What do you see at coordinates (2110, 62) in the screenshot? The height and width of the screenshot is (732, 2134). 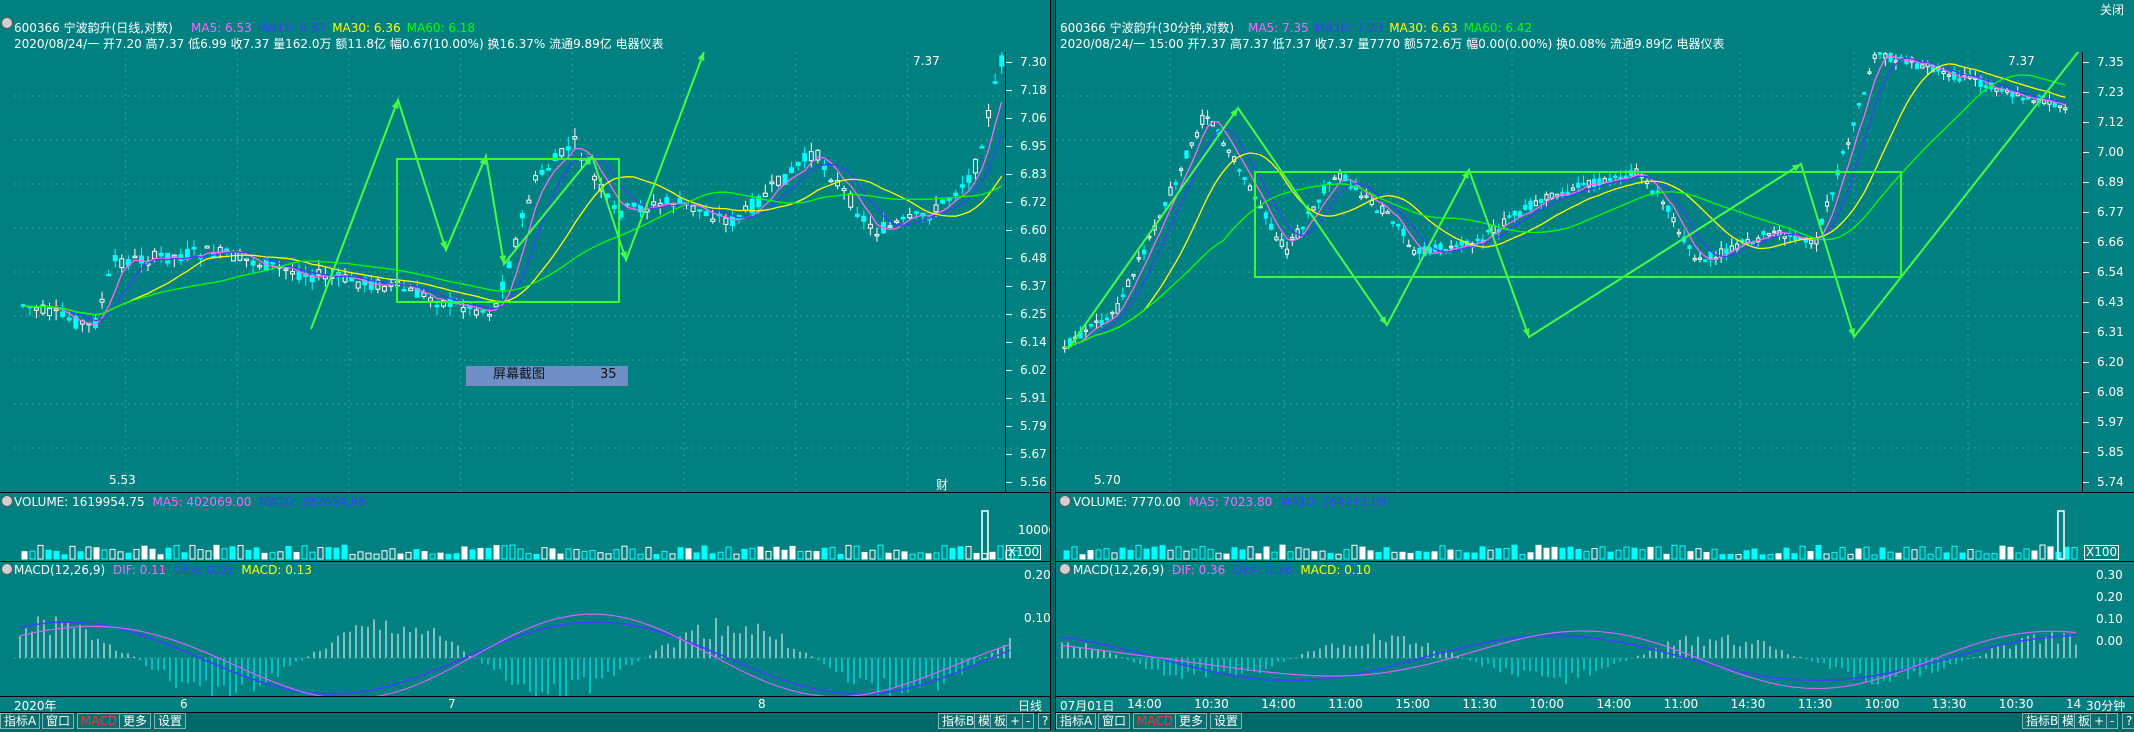 I see `right-price-tick: 7.35` at bounding box center [2110, 62].